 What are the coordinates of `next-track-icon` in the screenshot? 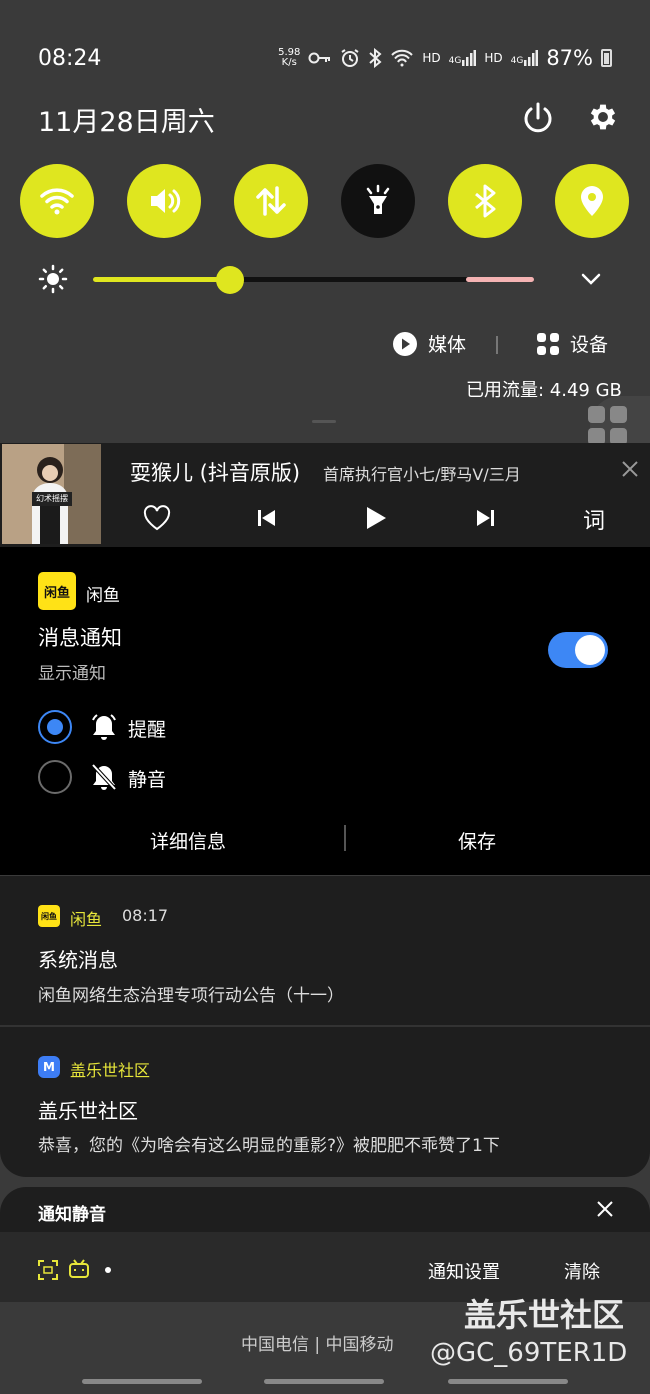 It's located at (485, 518).